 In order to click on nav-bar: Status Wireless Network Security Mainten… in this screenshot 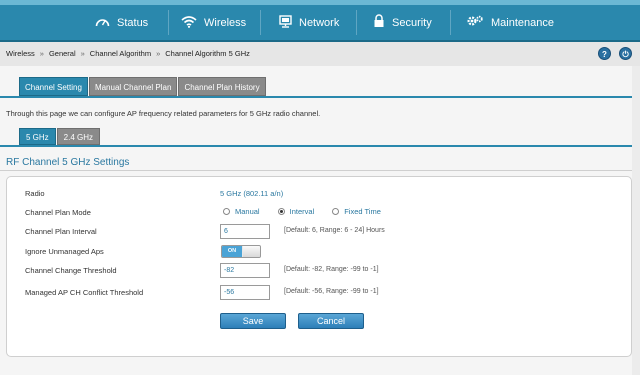, I will do `click(320, 22)`.